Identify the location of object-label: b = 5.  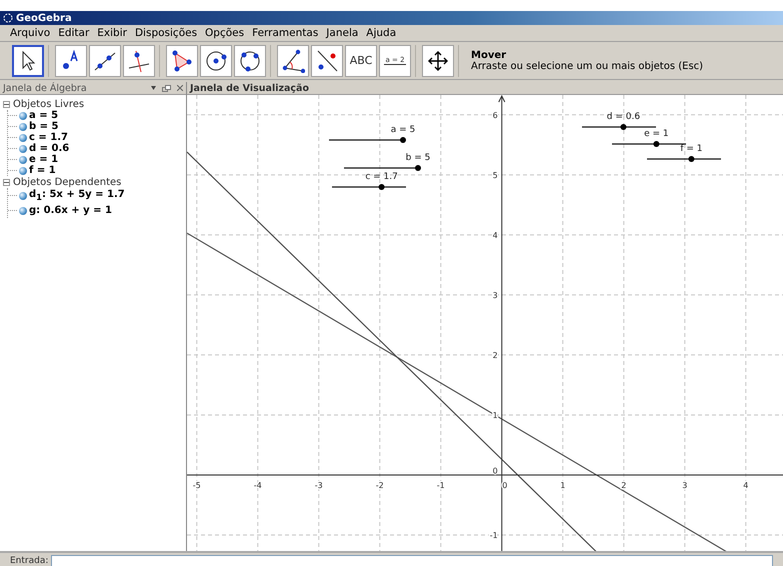
(43, 126).